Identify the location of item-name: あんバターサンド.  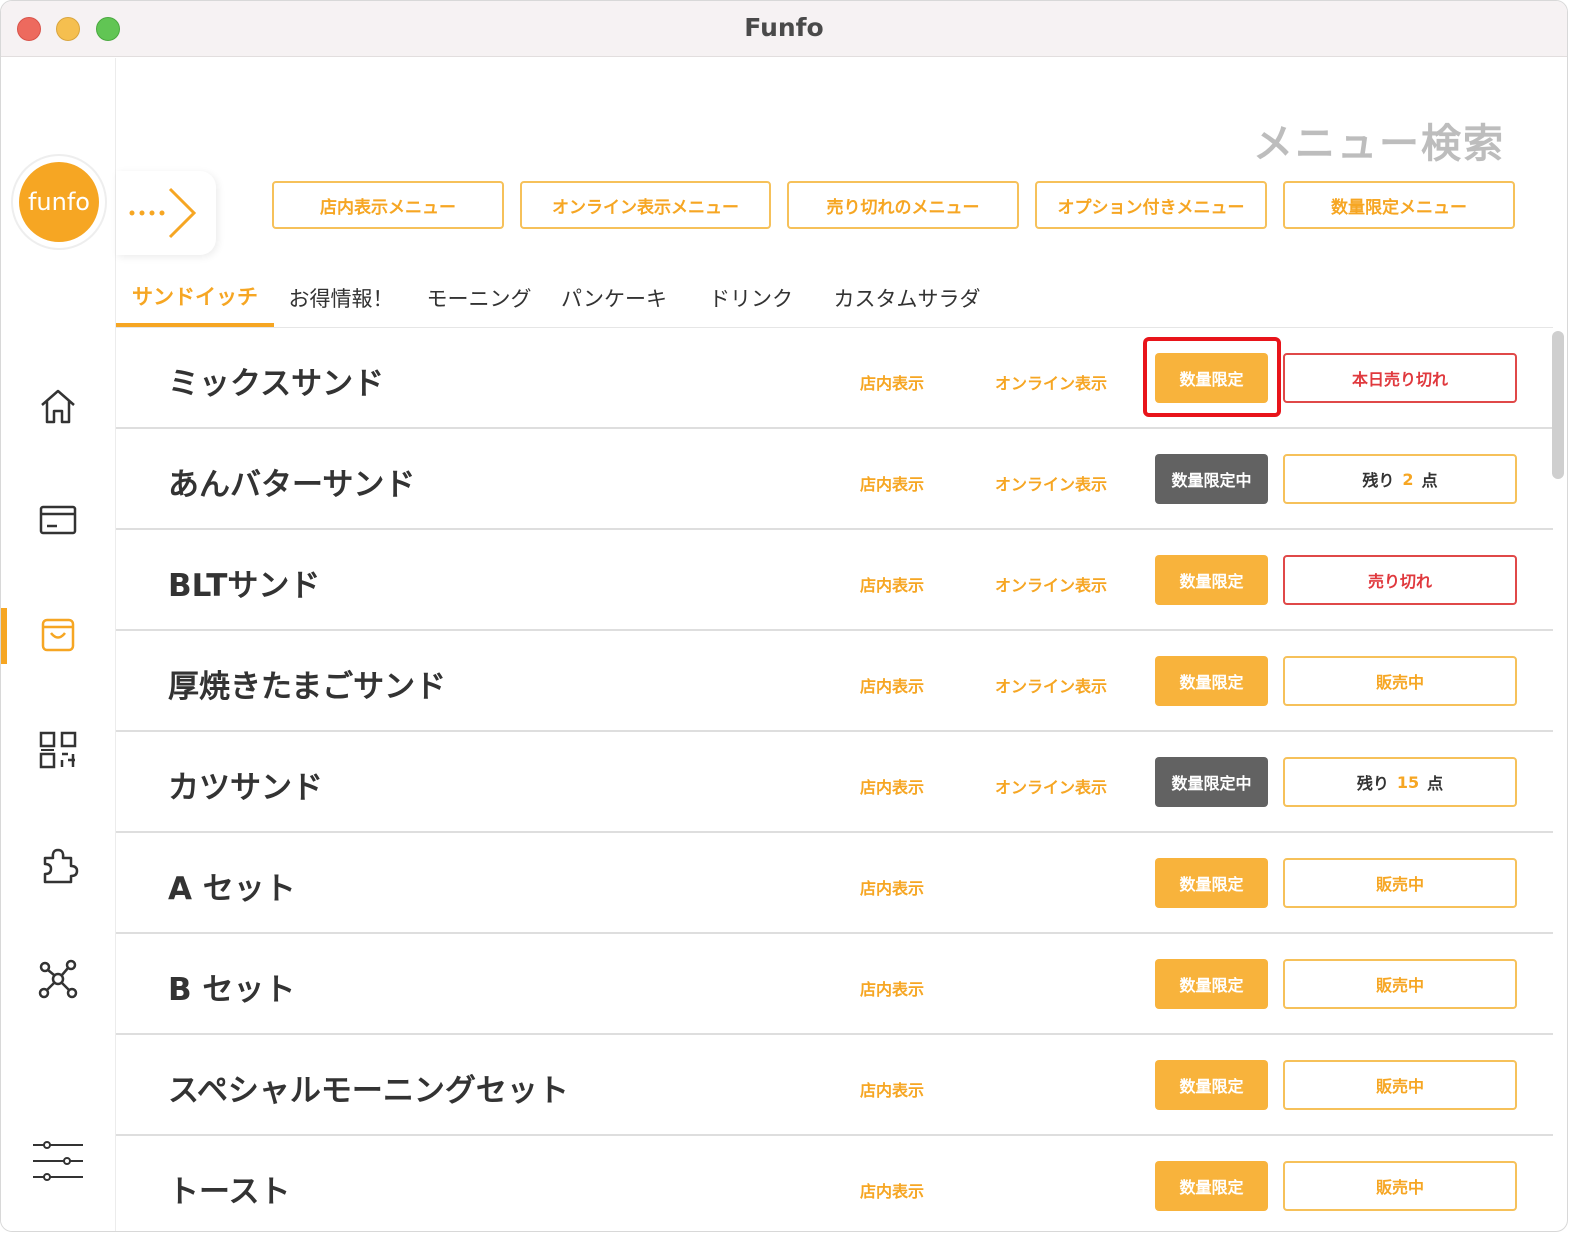
(292, 485).